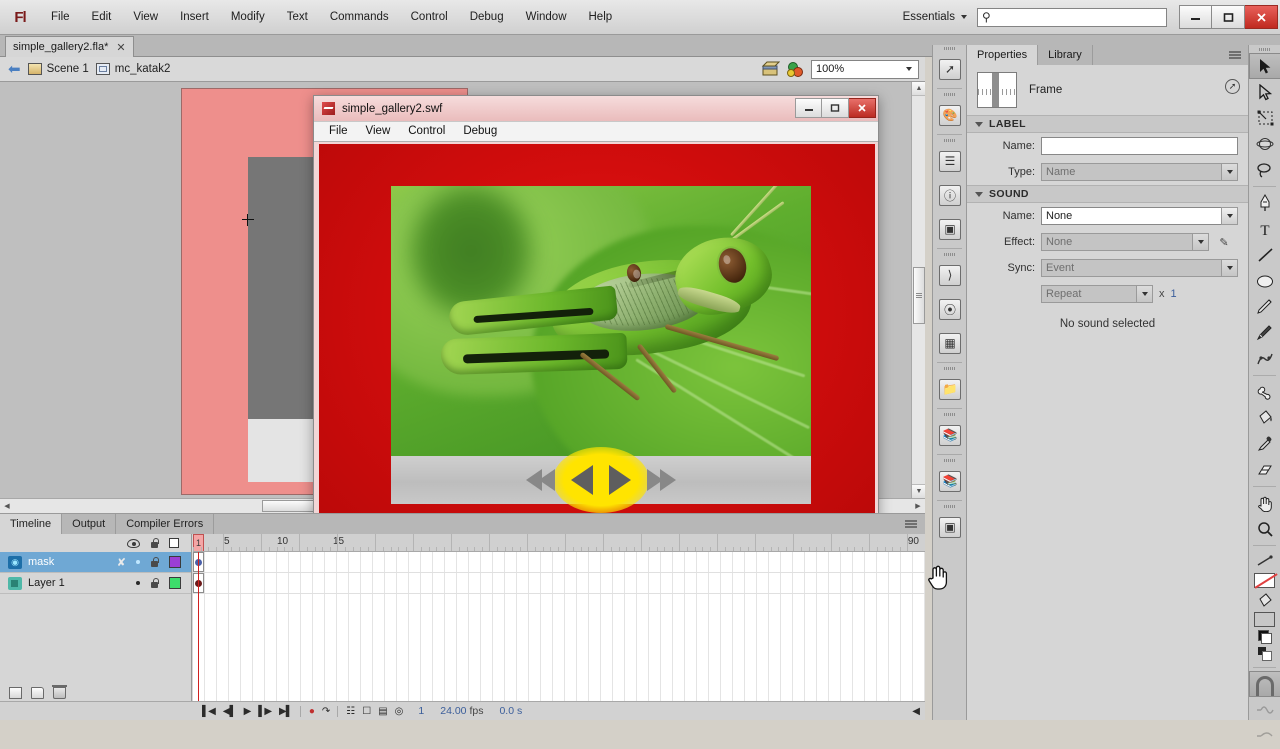  Describe the element at coordinates (661, 480) in the screenshot. I see `fast-forward-button` at that location.